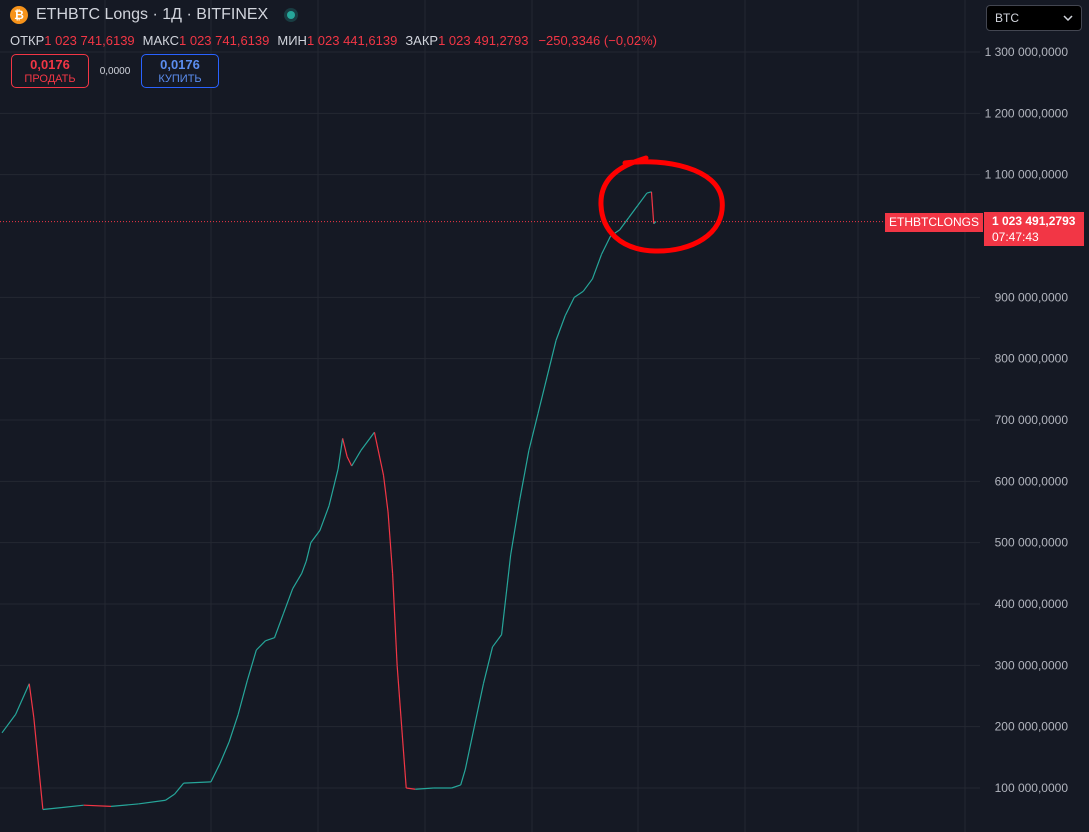 The image size is (1089, 832). What do you see at coordinates (19, 15) in the screenshot?
I see `bitcoin-icon: ₿` at bounding box center [19, 15].